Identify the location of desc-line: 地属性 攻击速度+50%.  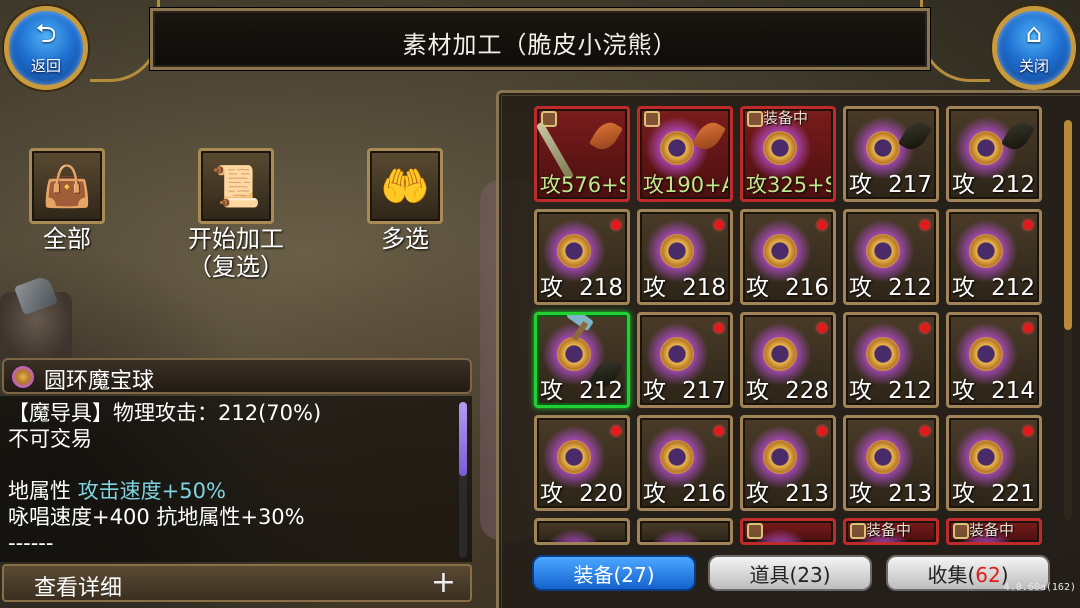
(235, 491).